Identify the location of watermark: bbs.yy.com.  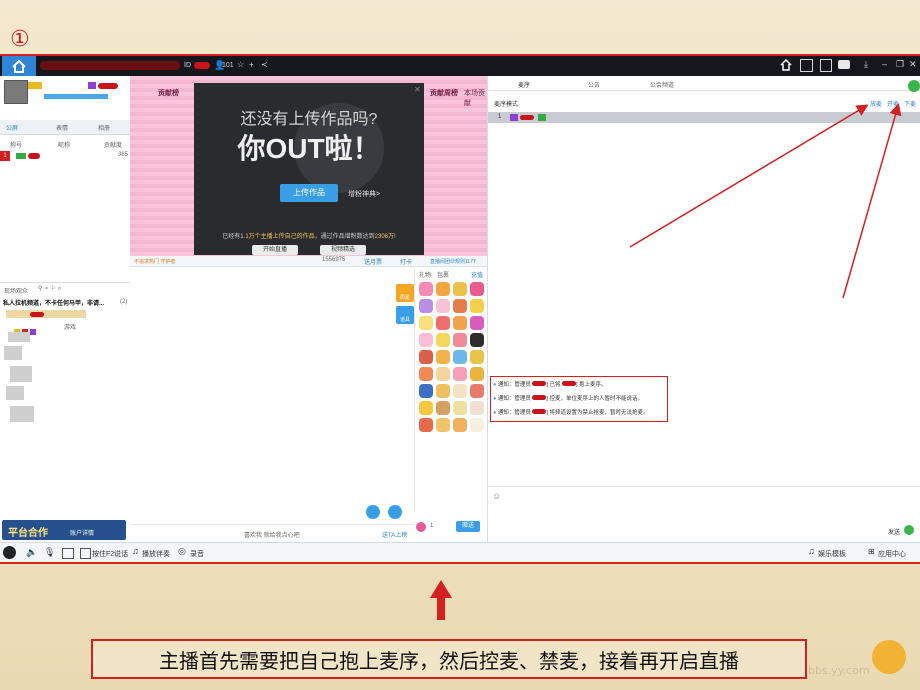
(839, 670).